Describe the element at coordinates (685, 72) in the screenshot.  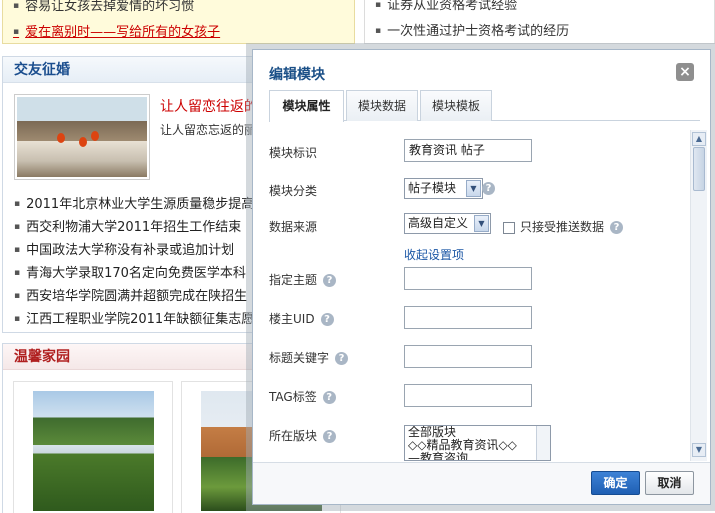
I see `close-icon: ×` at that location.